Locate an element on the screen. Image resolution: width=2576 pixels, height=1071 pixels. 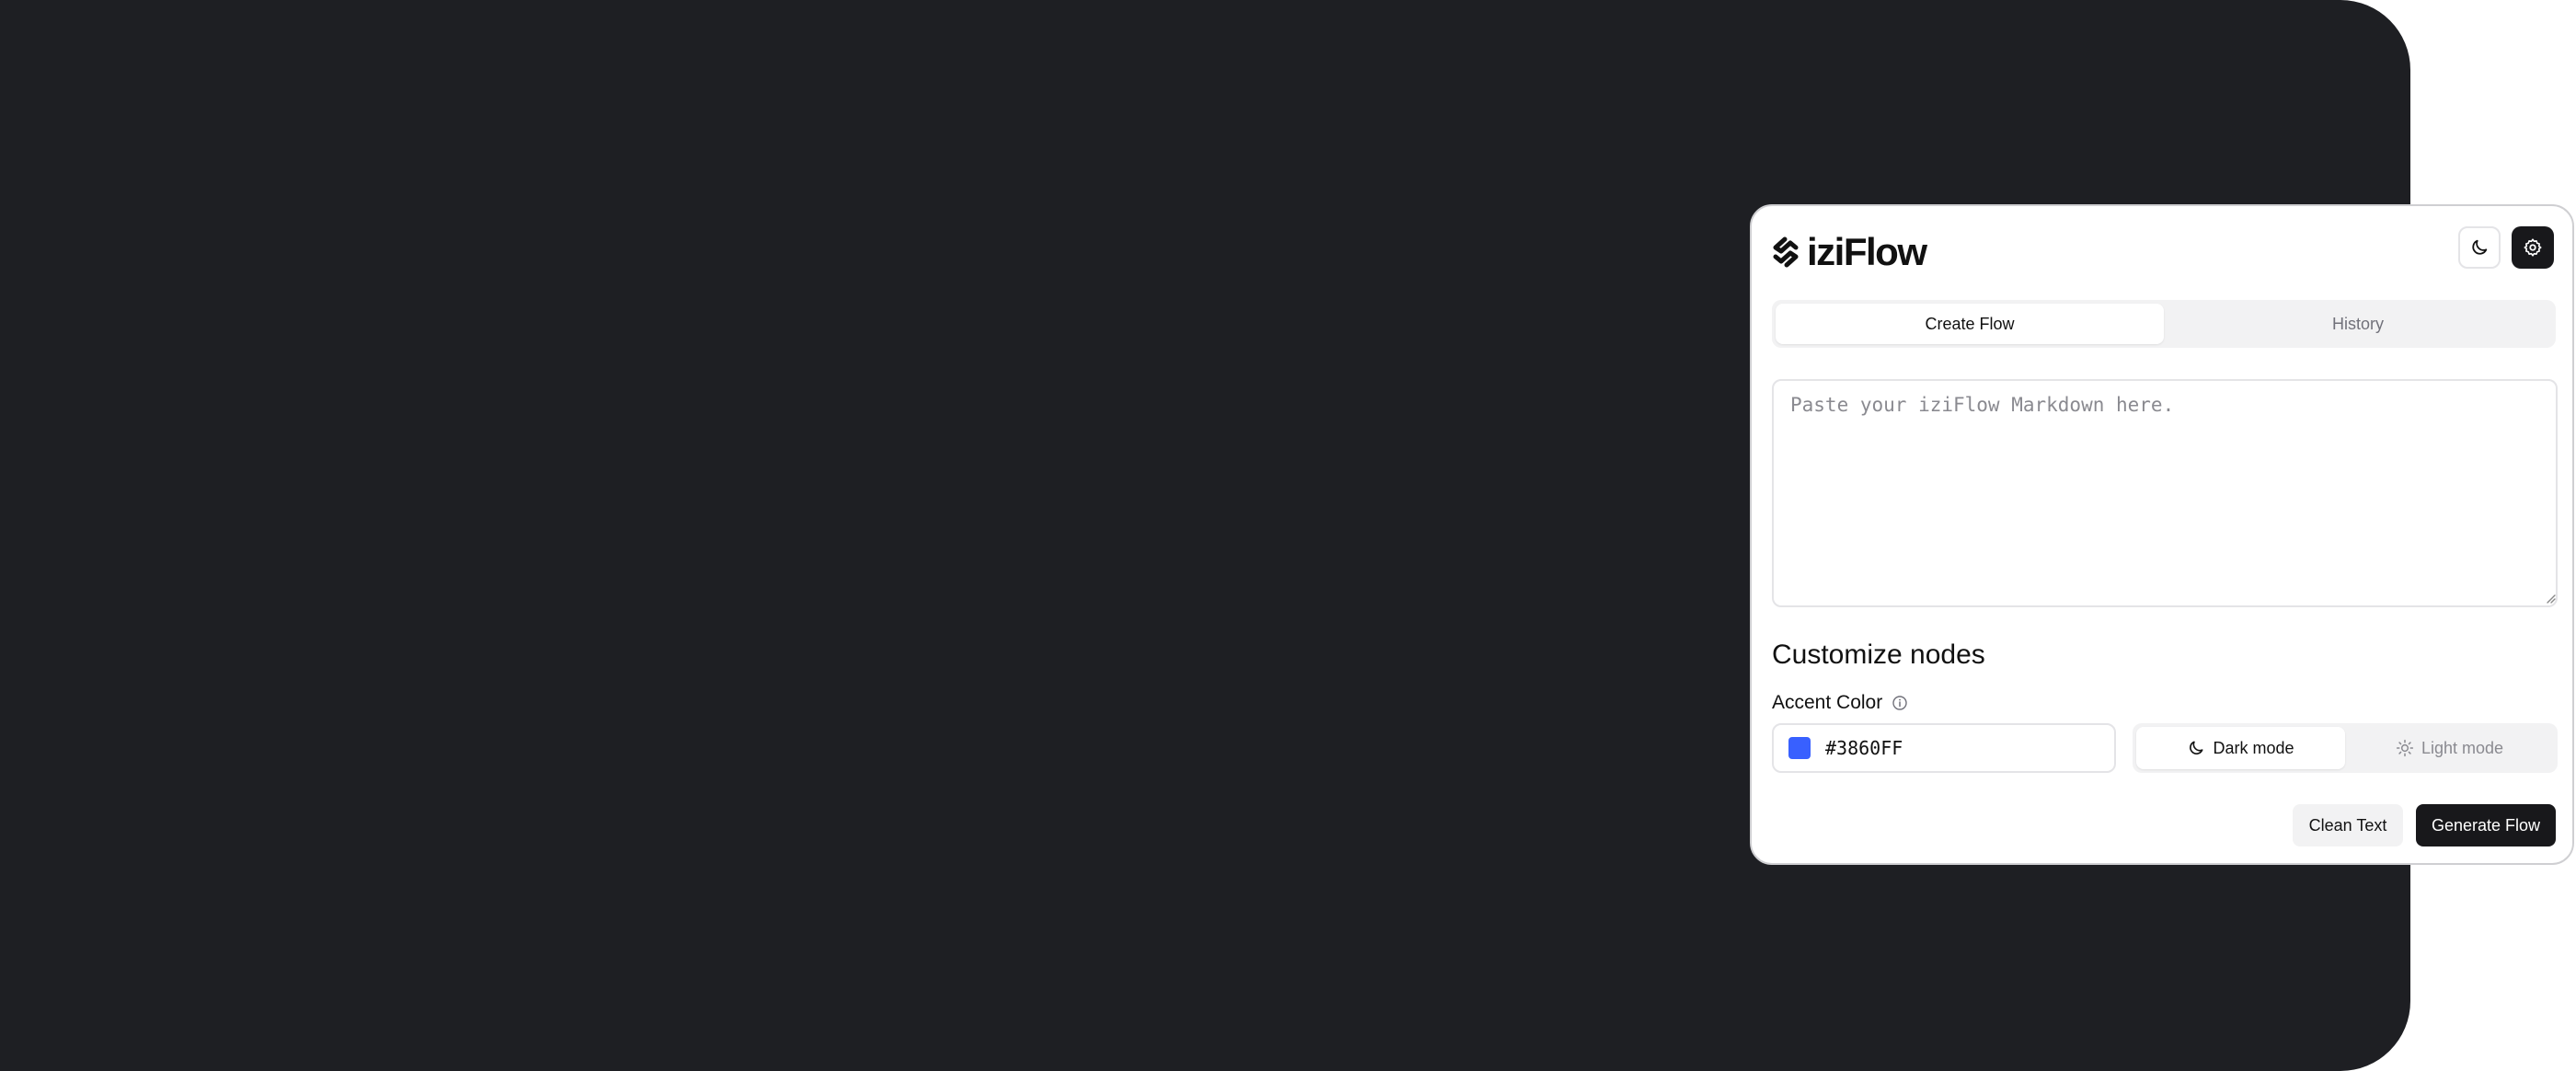
node-mode-toggle: Dark mode Light mode is located at coordinates (2345, 748).